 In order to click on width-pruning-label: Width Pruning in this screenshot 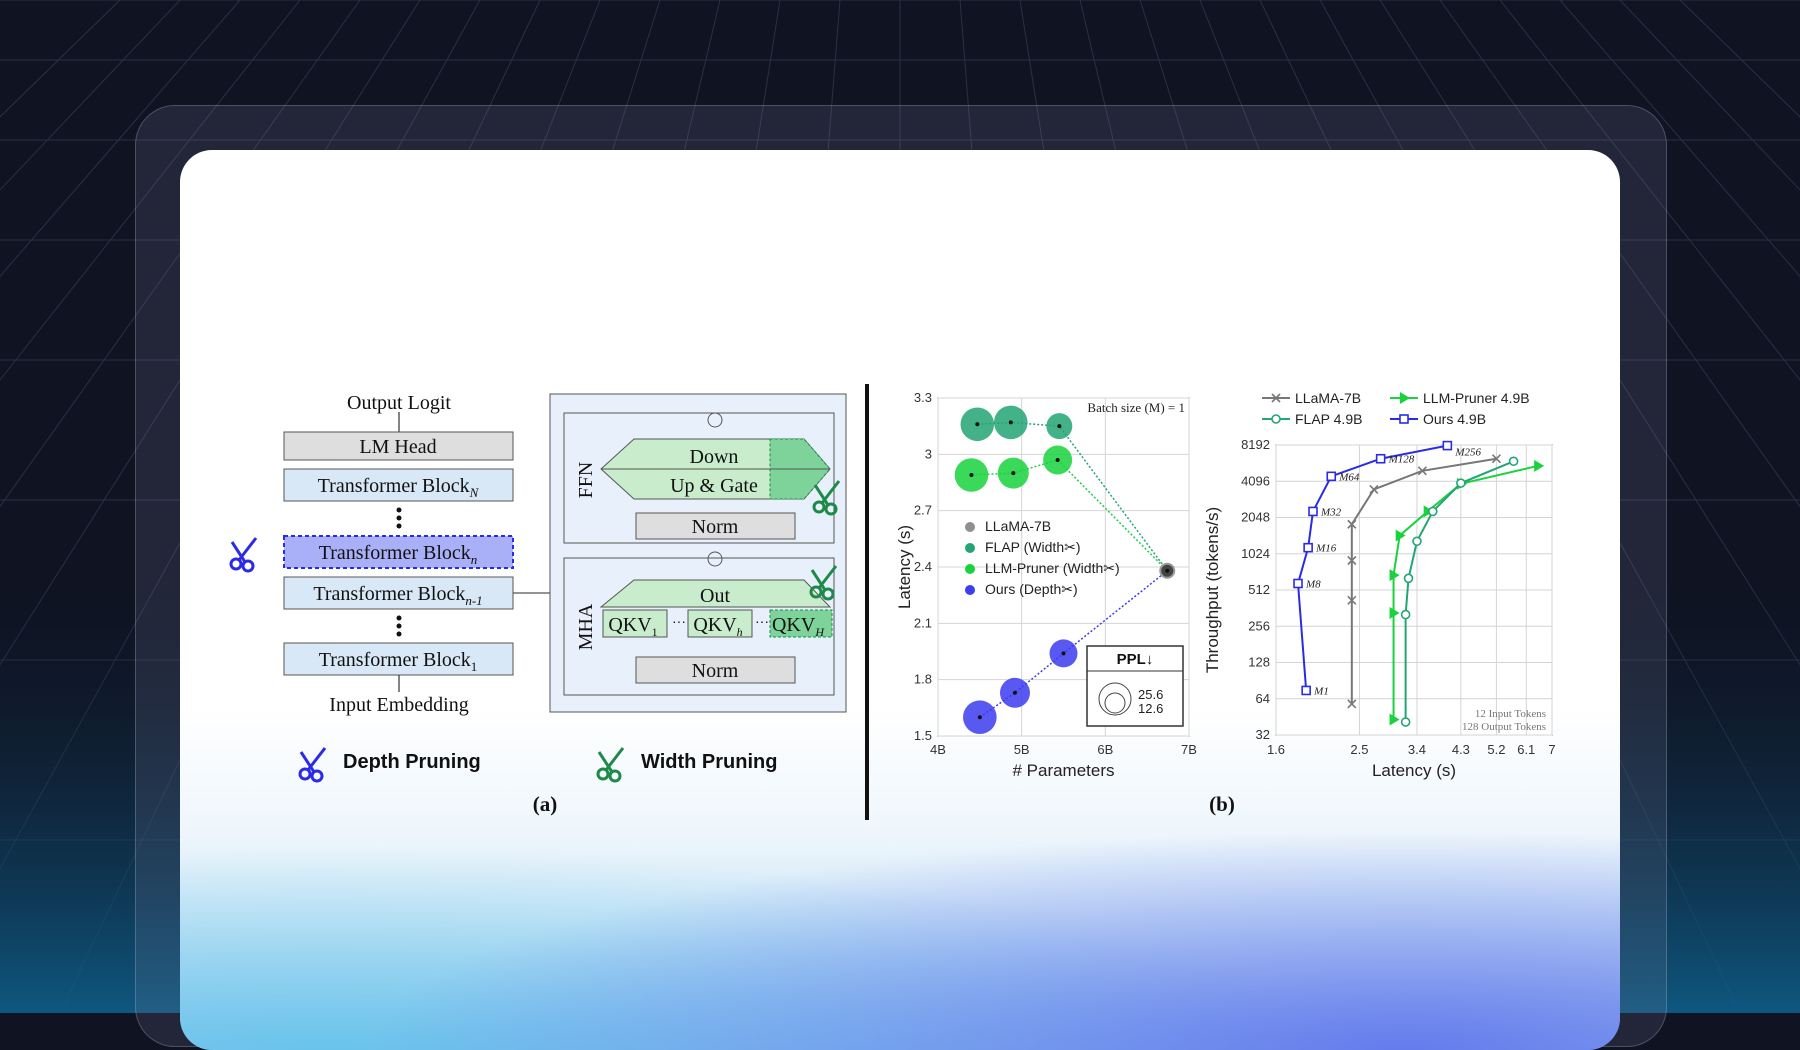, I will do `click(709, 762)`.